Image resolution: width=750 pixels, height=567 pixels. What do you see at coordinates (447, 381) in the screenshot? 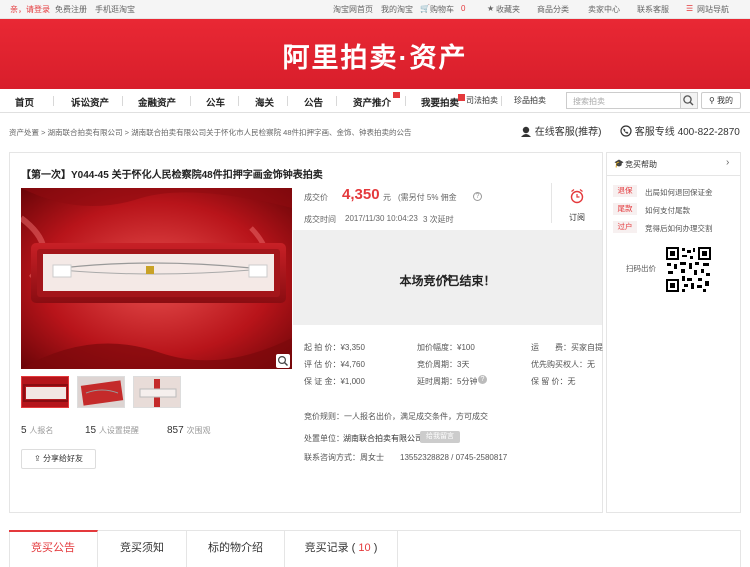
I see `delay-period: 延时周期：5分钟` at bounding box center [447, 381].